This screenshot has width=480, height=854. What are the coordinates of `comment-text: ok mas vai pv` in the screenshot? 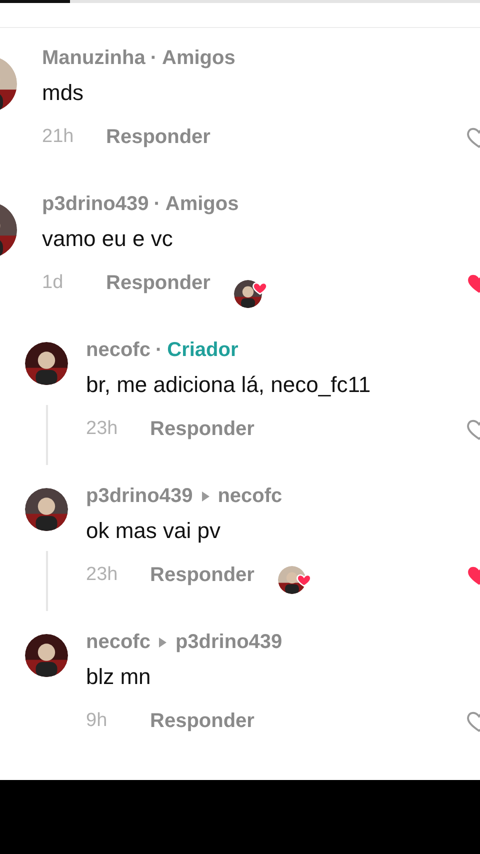 It's located at (154, 531).